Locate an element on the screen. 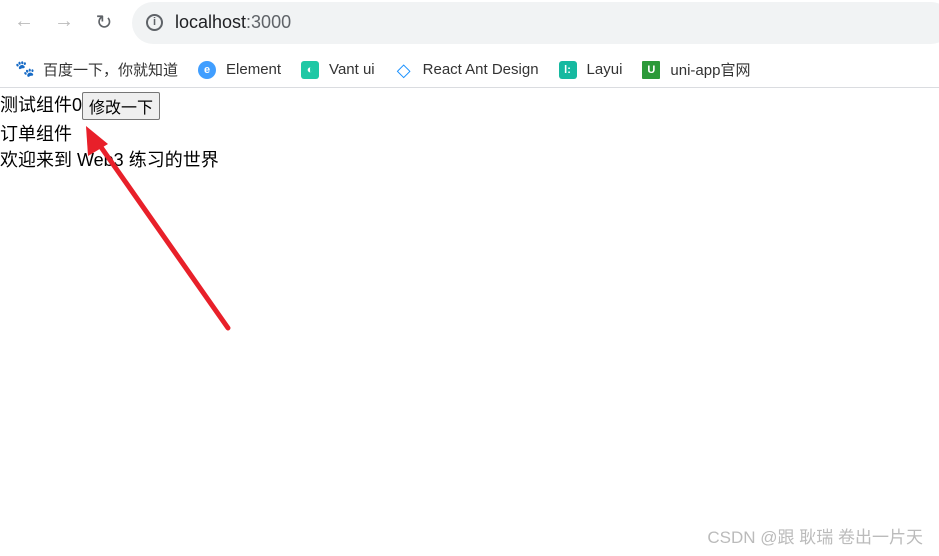 The width and height of the screenshot is (939, 556). arrow-shaft is located at coordinates (162, 234).